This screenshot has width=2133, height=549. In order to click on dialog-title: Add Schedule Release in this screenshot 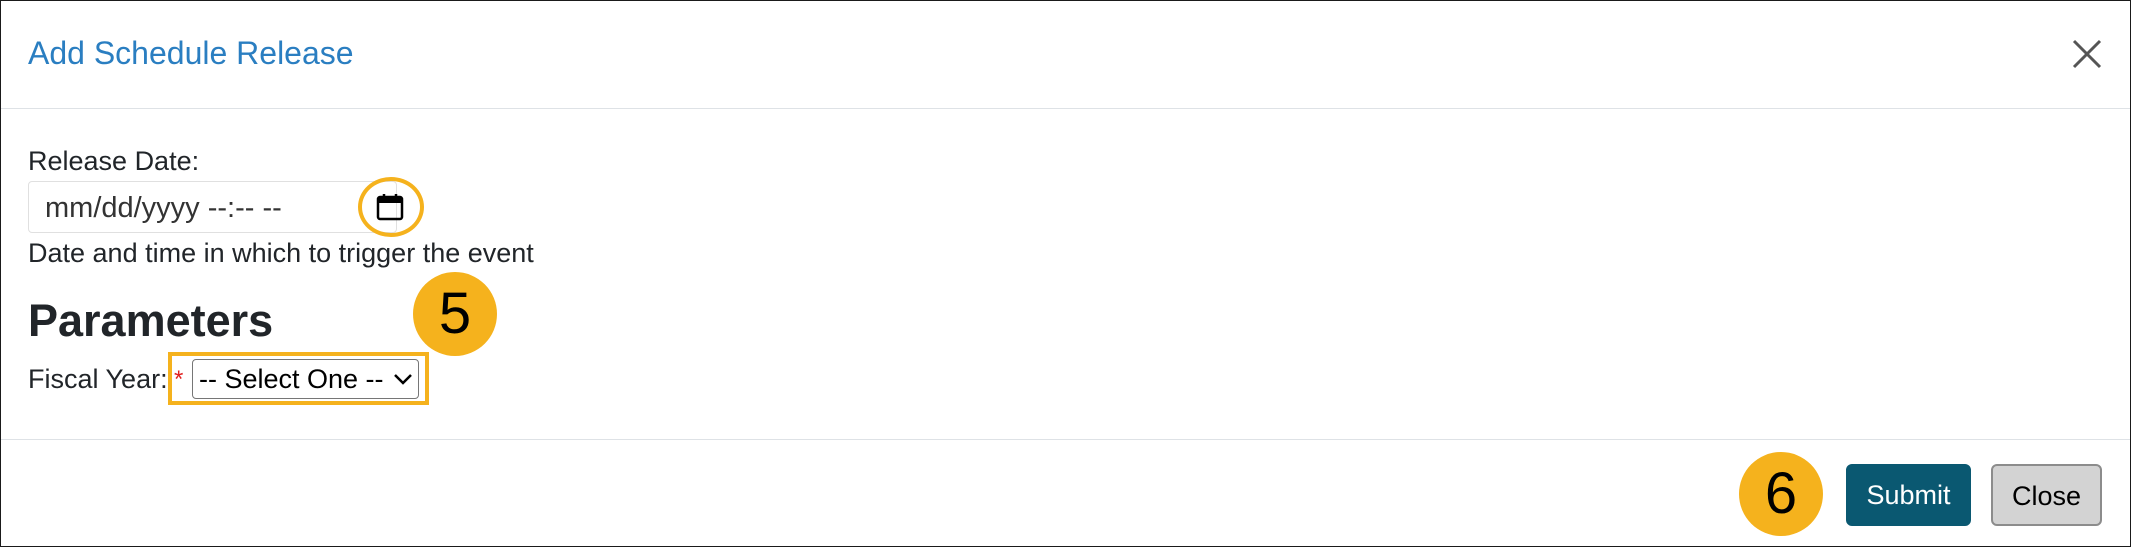, I will do `click(191, 53)`.